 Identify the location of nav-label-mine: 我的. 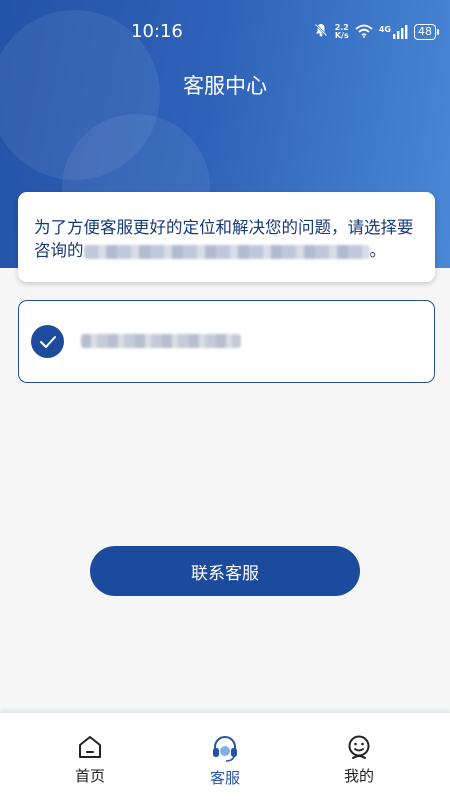
(358, 776).